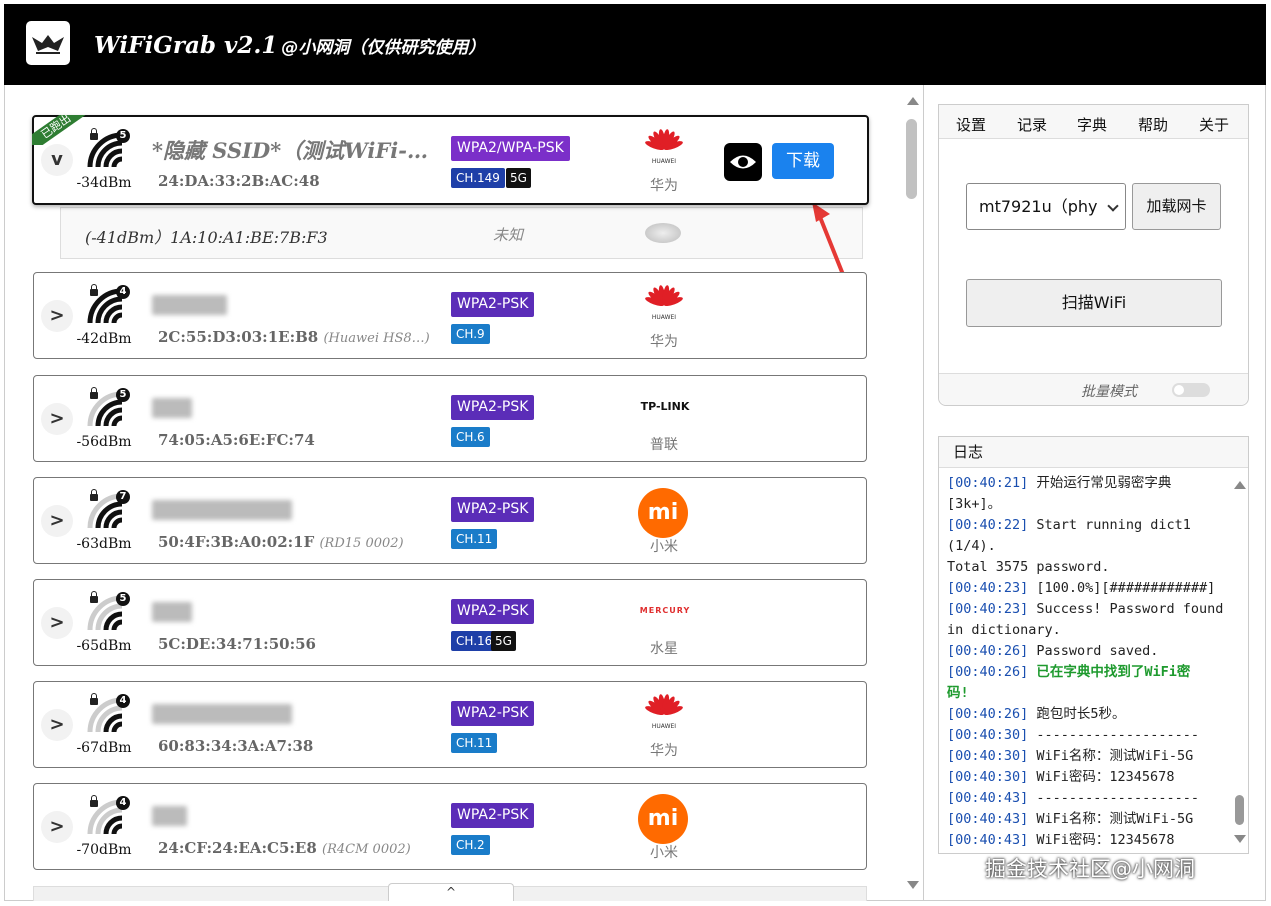  What do you see at coordinates (1046, 206) in the screenshot?
I see `adapter-select: mt7921u（phy` at bounding box center [1046, 206].